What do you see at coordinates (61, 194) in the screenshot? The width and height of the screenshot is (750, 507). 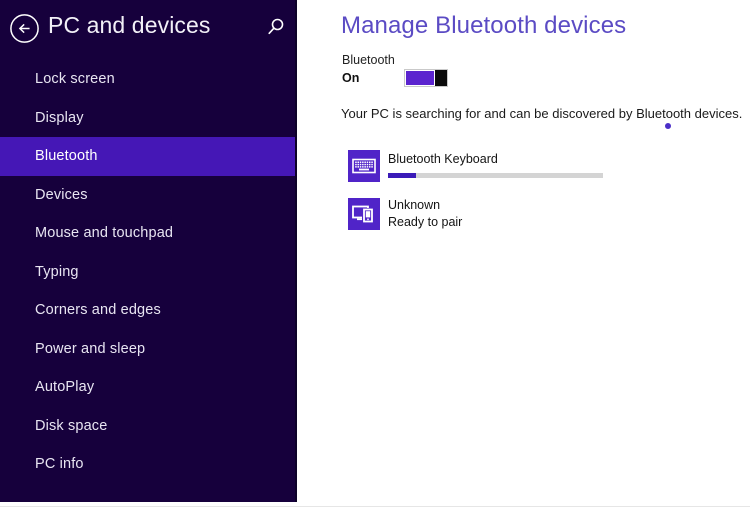 I see `sidebar-item-label: Devices` at bounding box center [61, 194].